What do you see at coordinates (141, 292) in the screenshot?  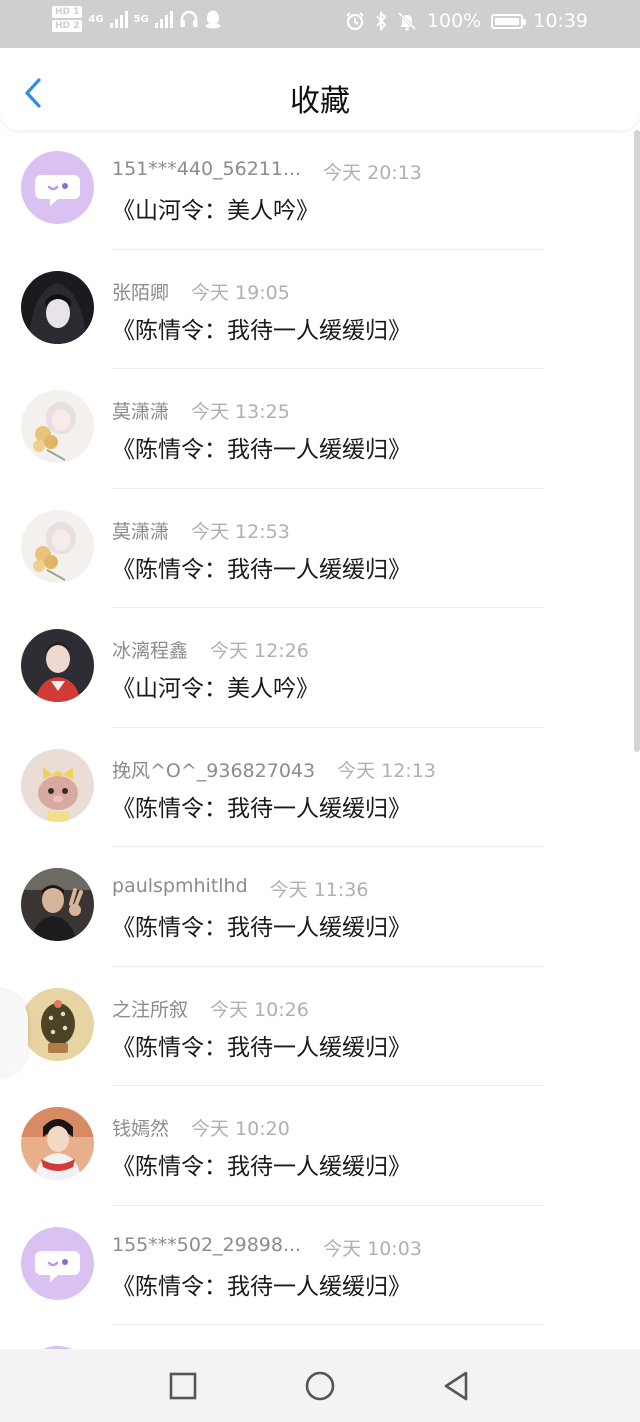 I see `sender-name: 张陌卿` at bounding box center [141, 292].